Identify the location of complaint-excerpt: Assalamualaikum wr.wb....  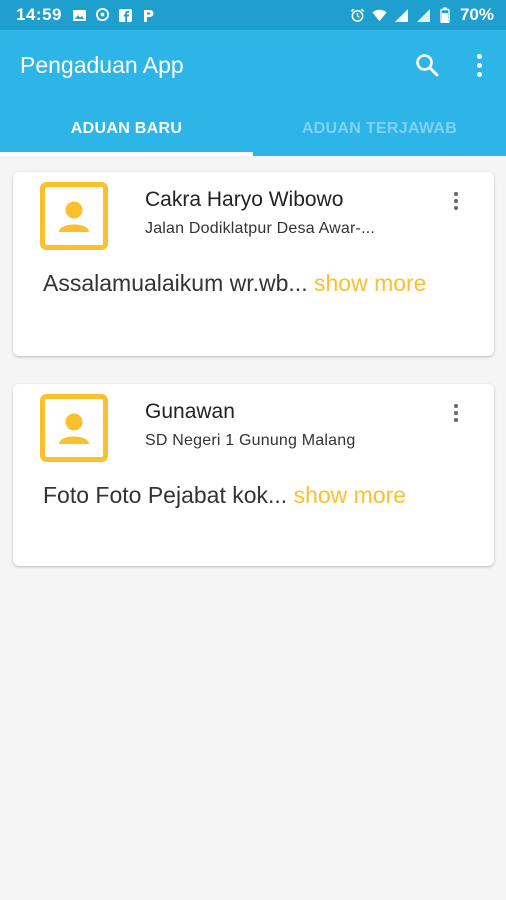
(175, 283).